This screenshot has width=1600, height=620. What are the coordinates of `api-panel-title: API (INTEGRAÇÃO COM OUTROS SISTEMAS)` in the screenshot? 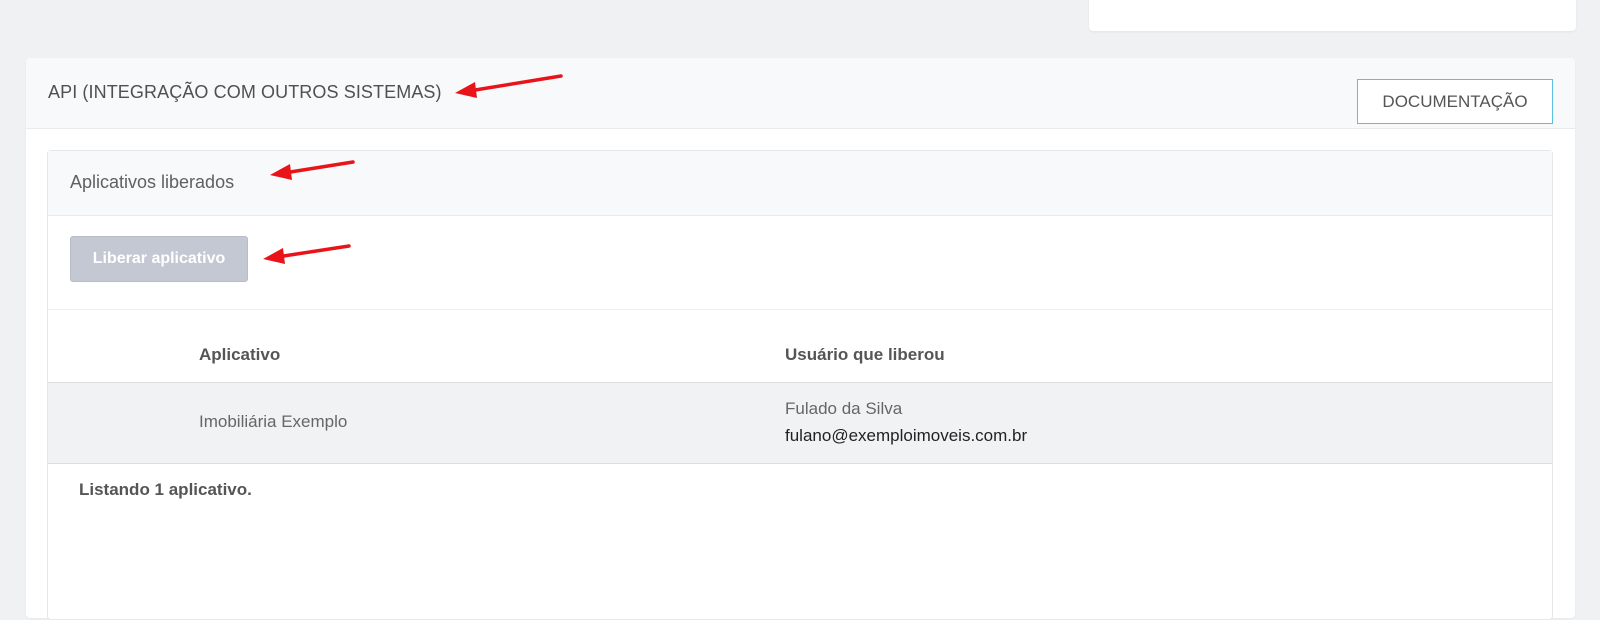 It's located at (245, 92).